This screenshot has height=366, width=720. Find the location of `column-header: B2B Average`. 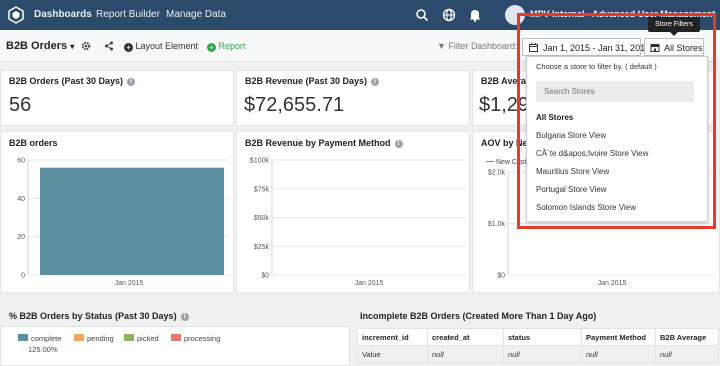

column-header: B2B Average is located at coordinates (687, 337).